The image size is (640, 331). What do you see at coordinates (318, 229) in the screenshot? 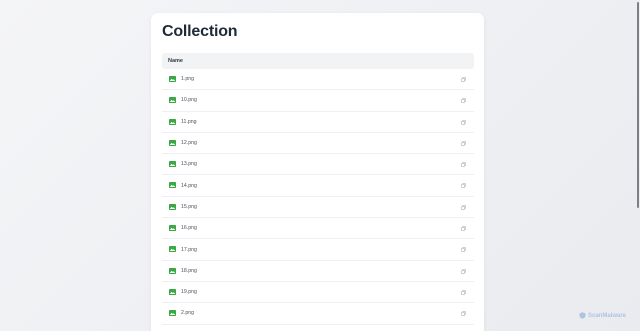
I see `table-row: 16.png` at bounding box center [318, 229].